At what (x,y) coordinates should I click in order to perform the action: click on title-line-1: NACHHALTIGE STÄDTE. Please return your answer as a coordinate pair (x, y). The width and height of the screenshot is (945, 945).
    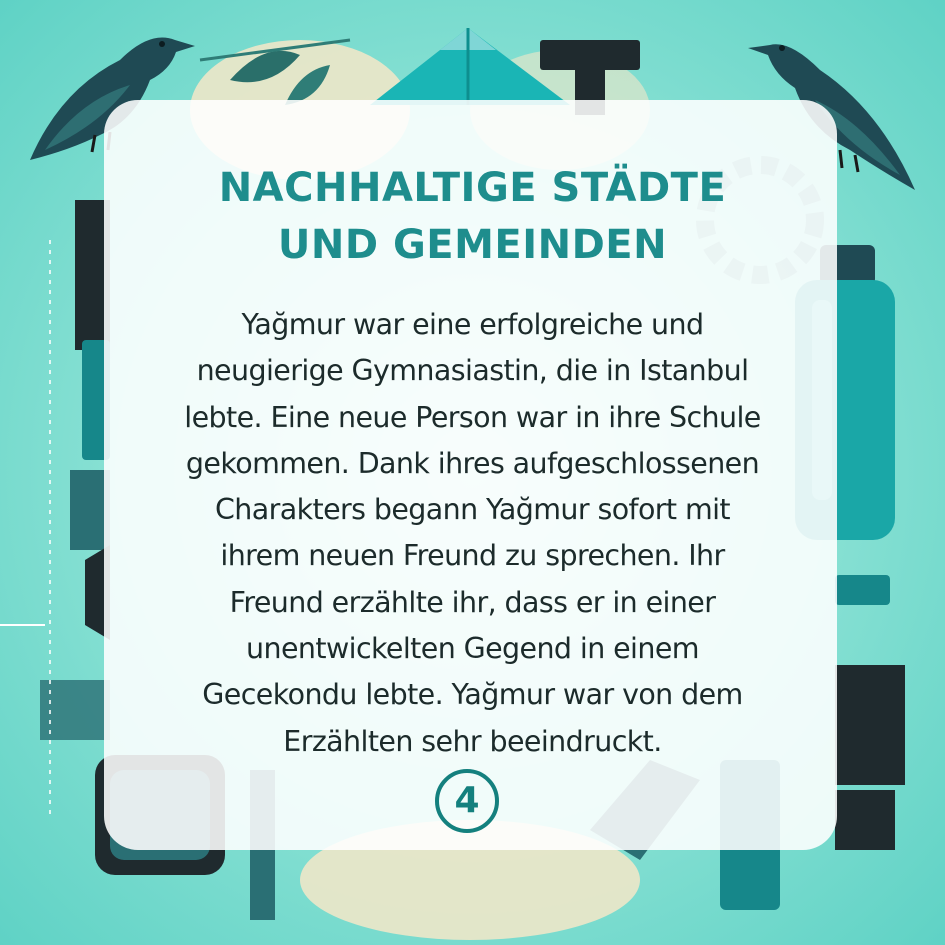
    Looking at the image, I should click on (472, 188).